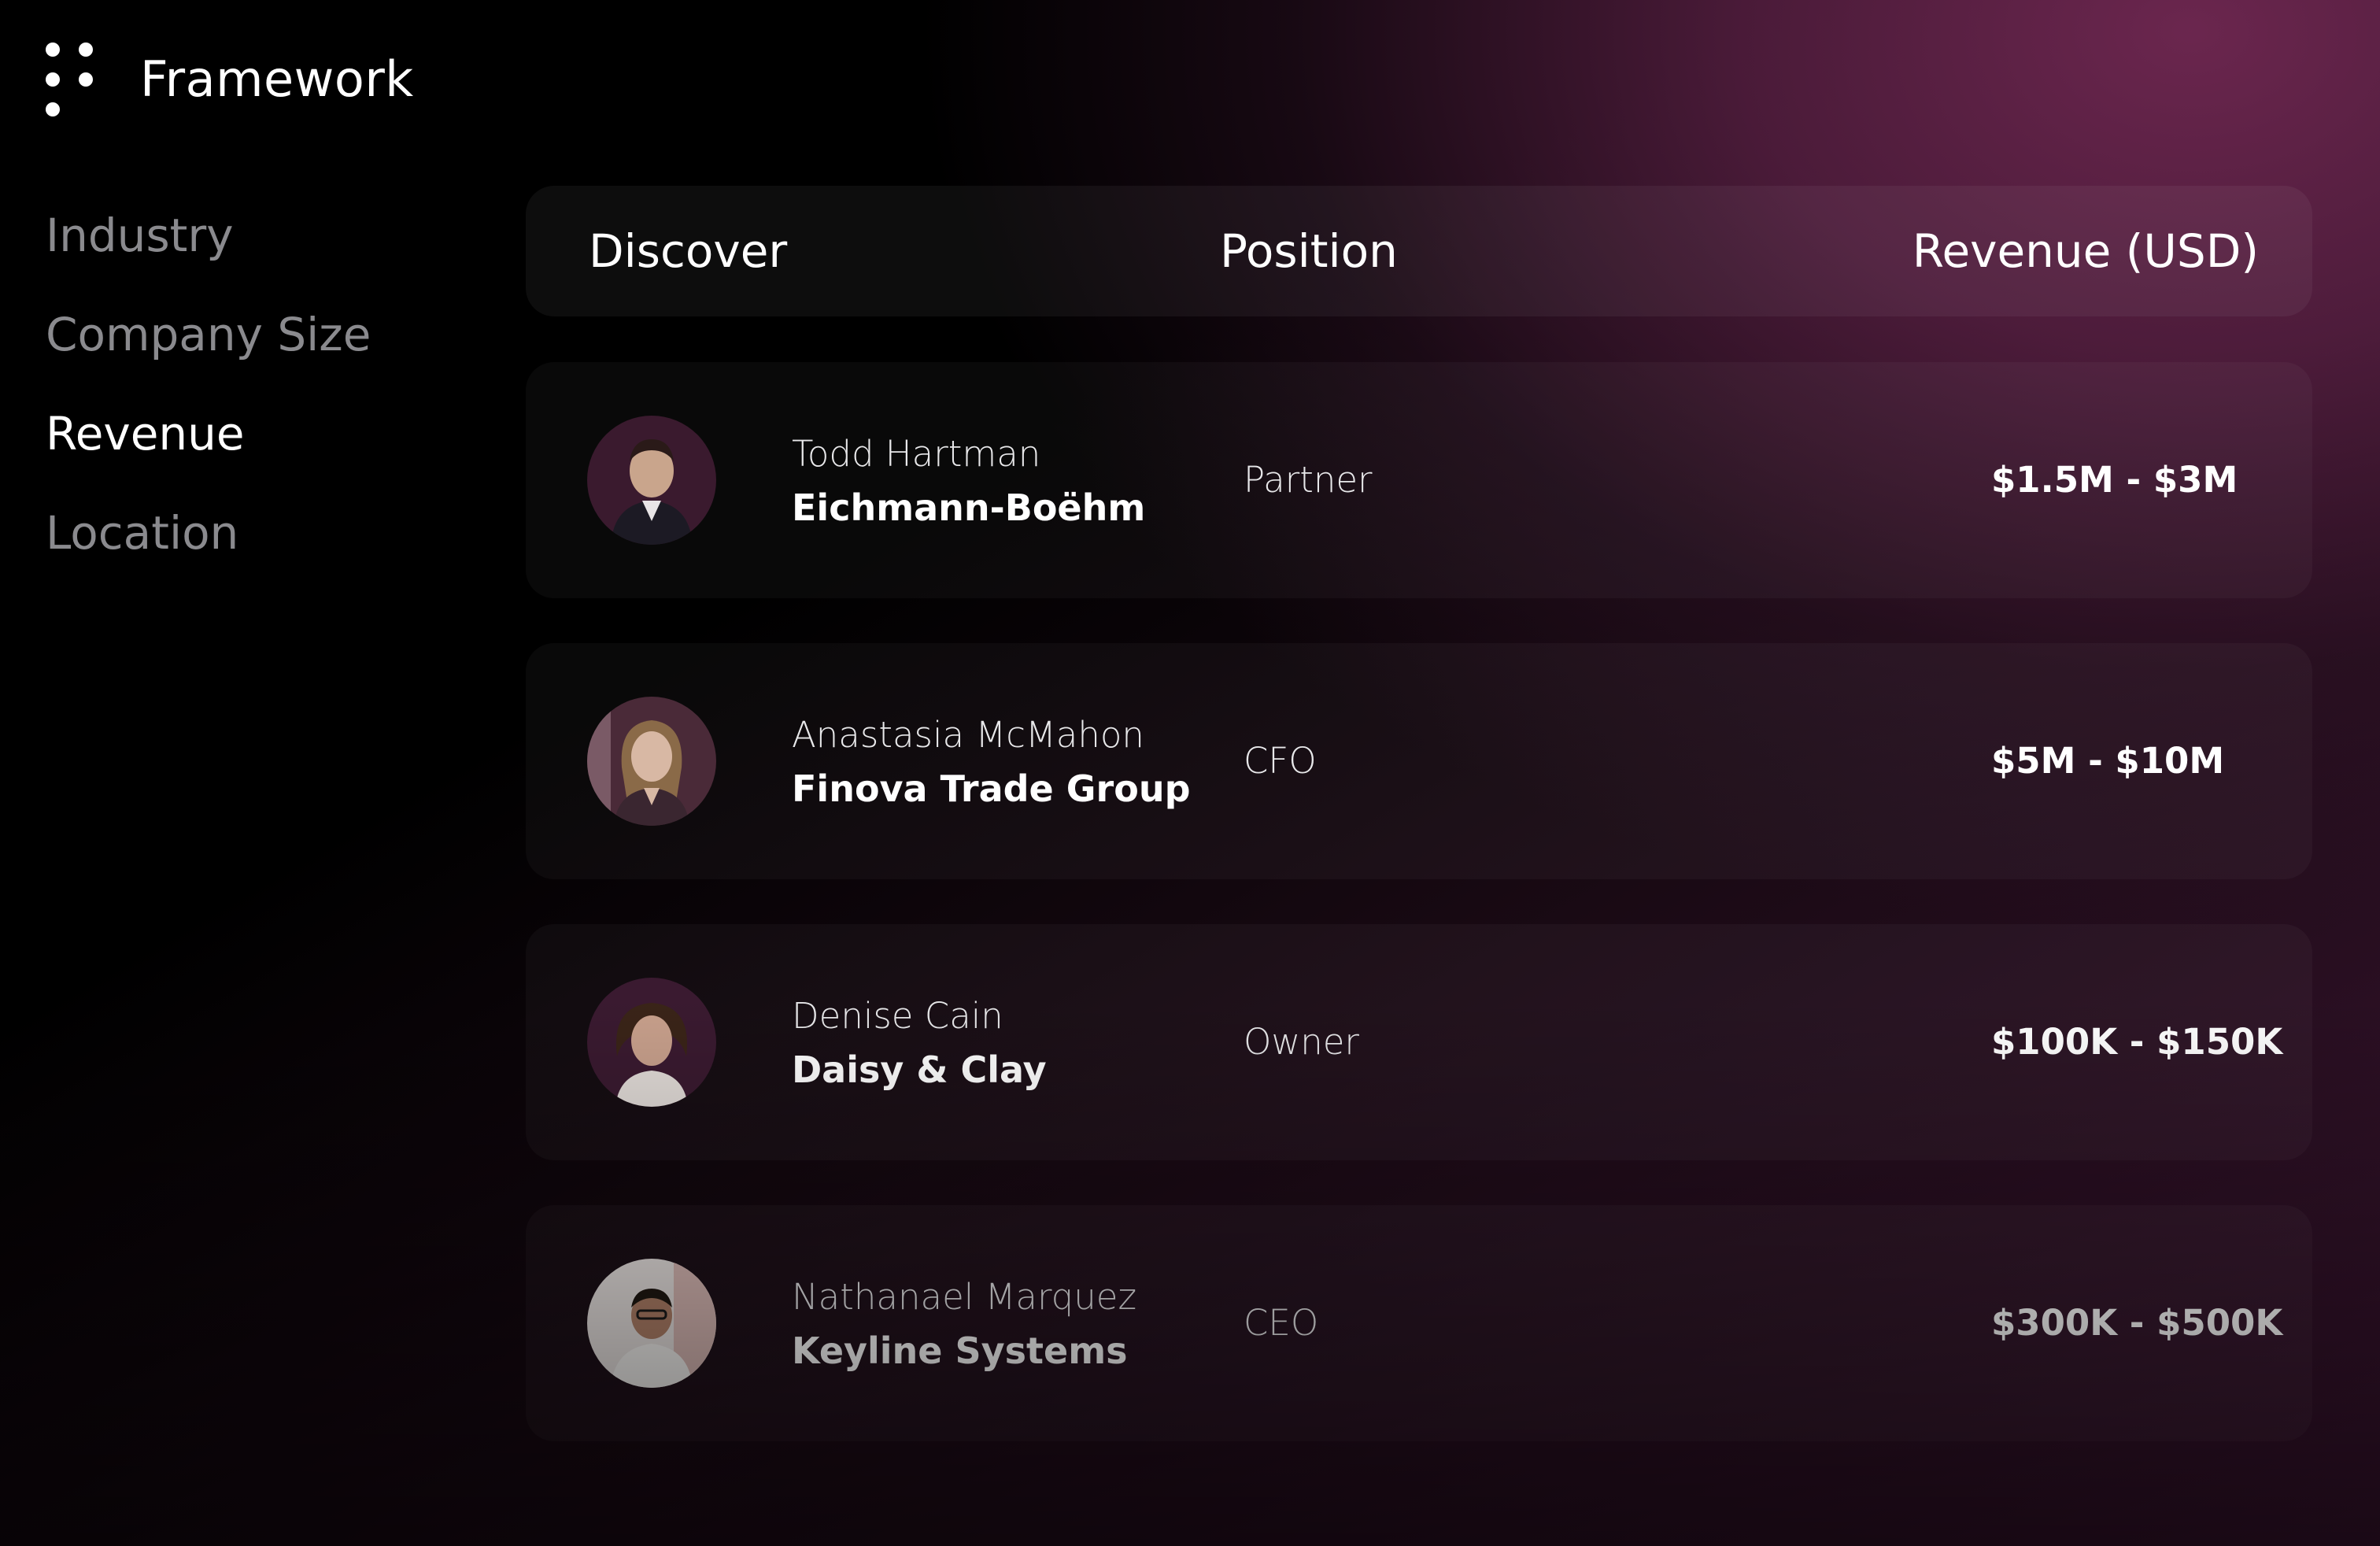  Describe the element at coordinates (969, 507) in the screenshot. I see `company-name: Eichmann-Boëhm` at that location.